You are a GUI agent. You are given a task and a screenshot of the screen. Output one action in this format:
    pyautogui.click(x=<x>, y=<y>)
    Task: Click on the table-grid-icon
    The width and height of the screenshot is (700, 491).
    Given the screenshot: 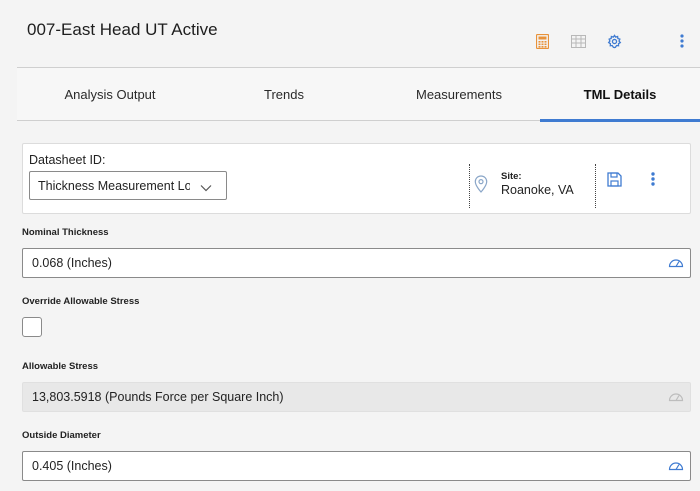 What is the action you would take?
    pyautogui.click(x=578, y=41)
    